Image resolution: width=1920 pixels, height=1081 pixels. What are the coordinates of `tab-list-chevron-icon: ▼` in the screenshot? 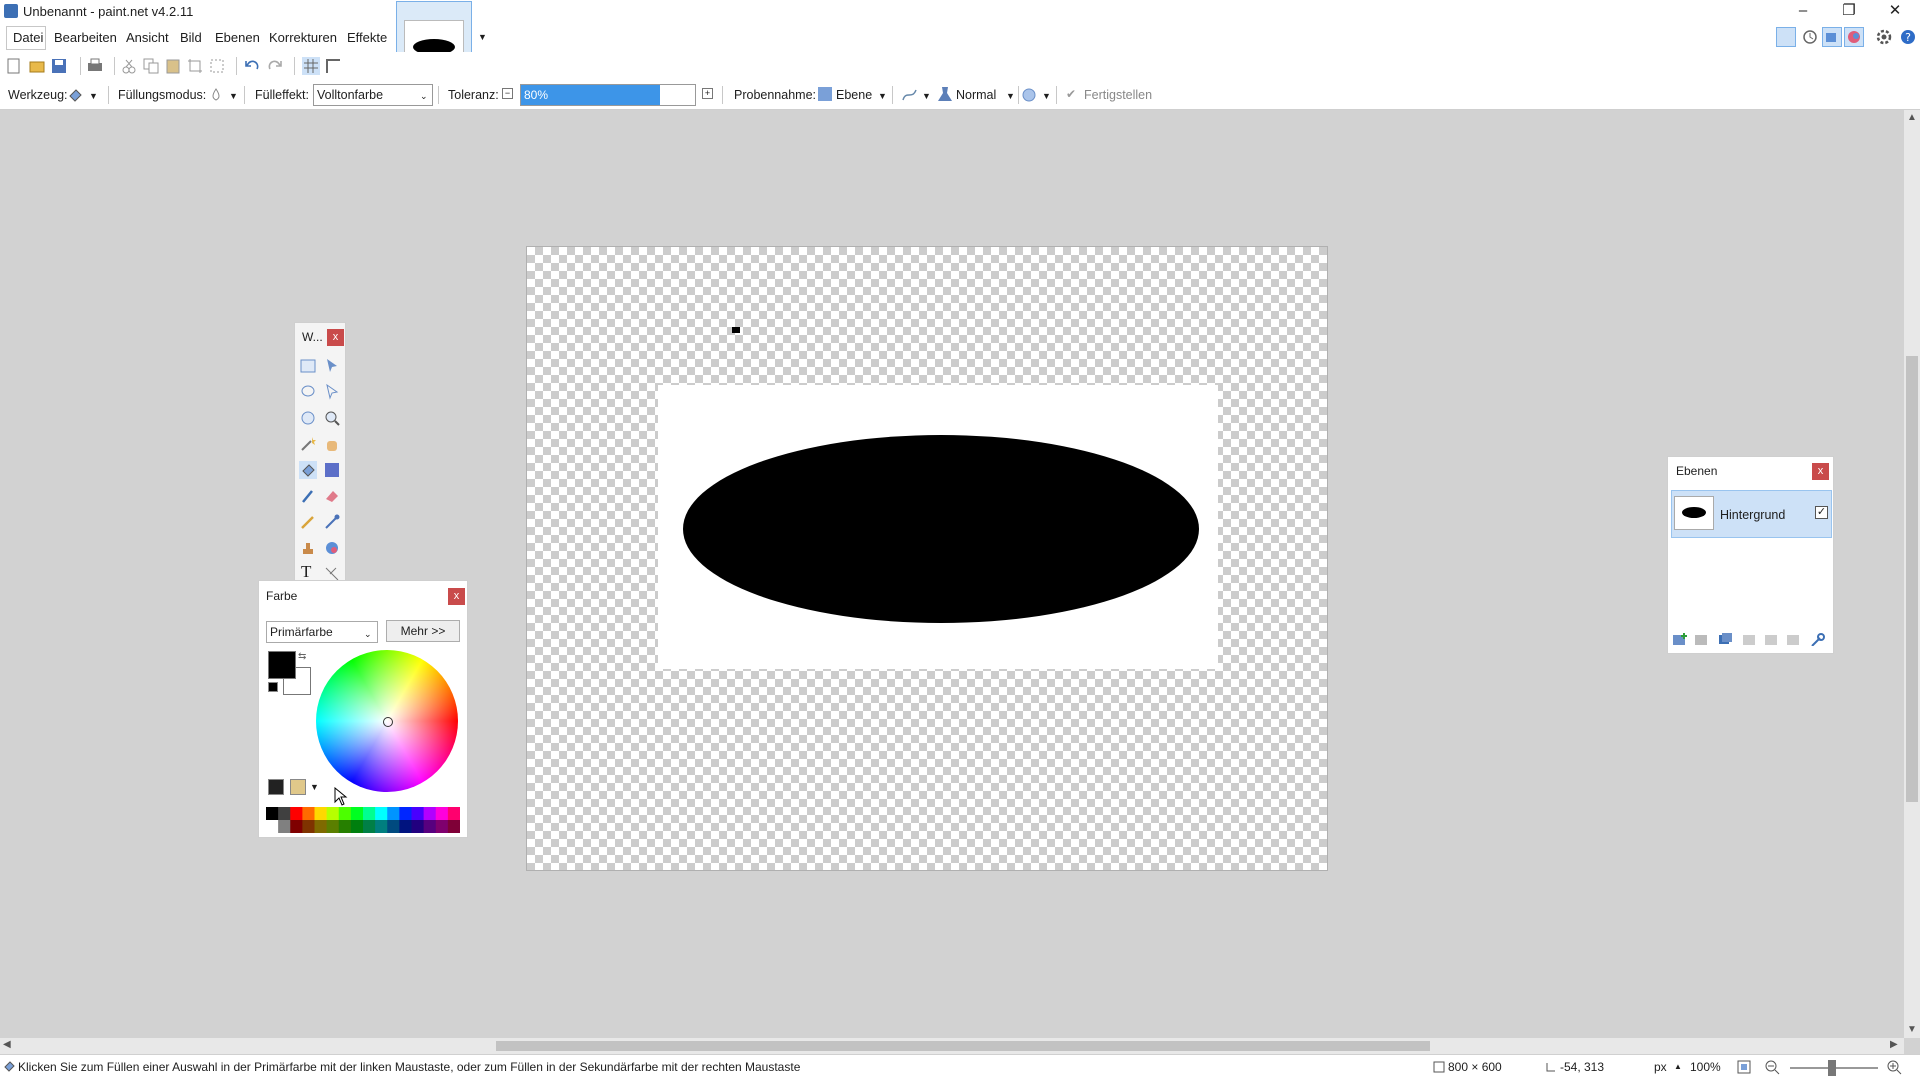 It's located at (482, 37).